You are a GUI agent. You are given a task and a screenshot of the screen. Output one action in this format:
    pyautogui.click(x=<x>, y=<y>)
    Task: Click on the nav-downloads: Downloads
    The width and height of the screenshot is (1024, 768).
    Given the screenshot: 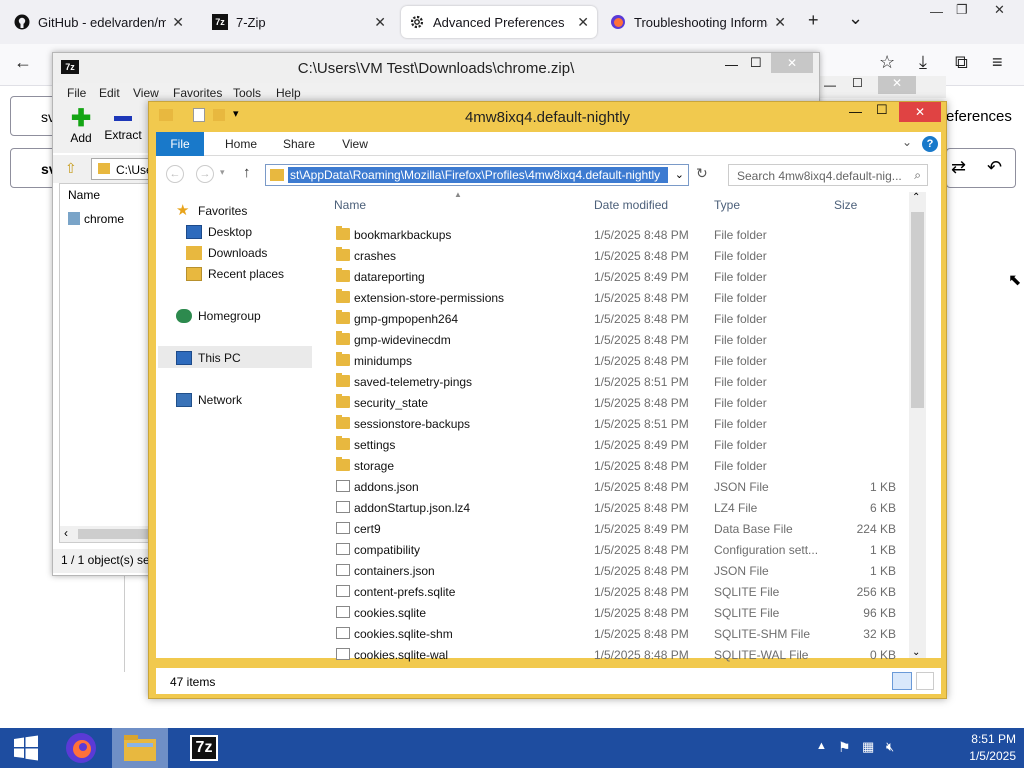 What is the action you would take?
    pyautogui.click(x=226, y=253)
    